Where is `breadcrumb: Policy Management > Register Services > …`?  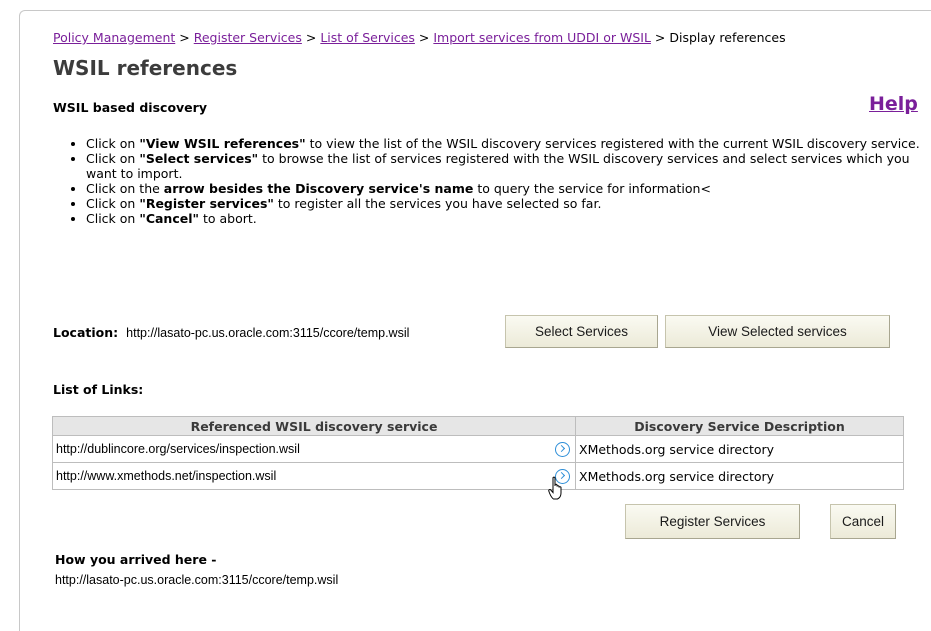 breadcrumb: Policy Management > Register Services > … is located at coordinates (419, 37).